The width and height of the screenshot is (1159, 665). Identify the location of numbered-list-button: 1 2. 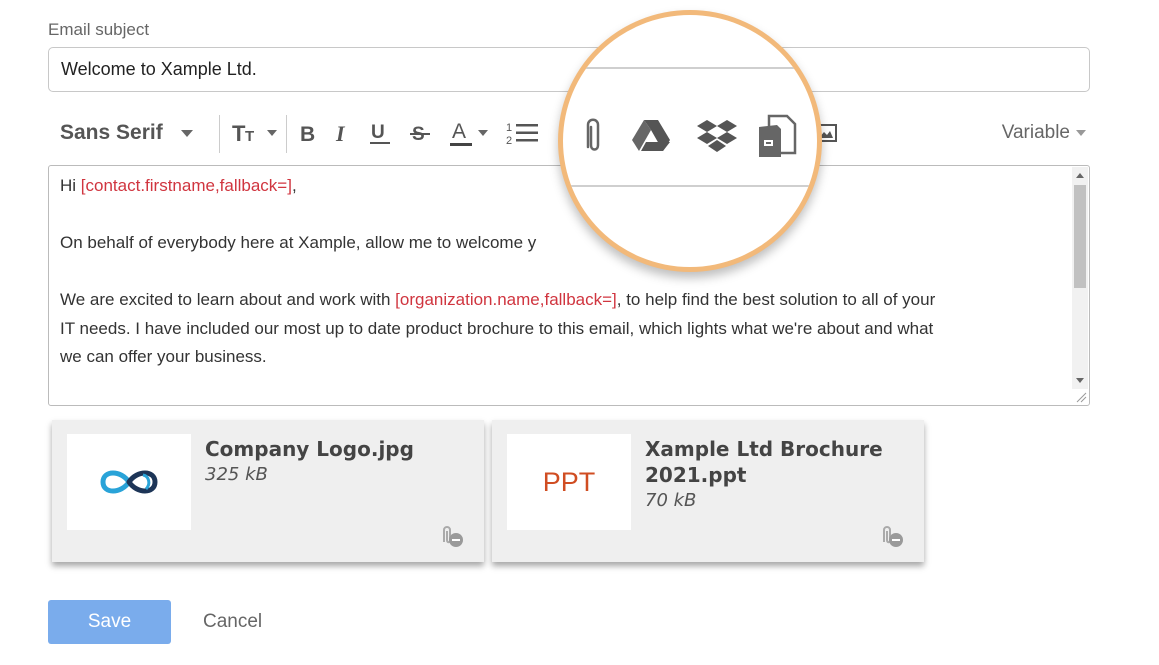
(523, 133).